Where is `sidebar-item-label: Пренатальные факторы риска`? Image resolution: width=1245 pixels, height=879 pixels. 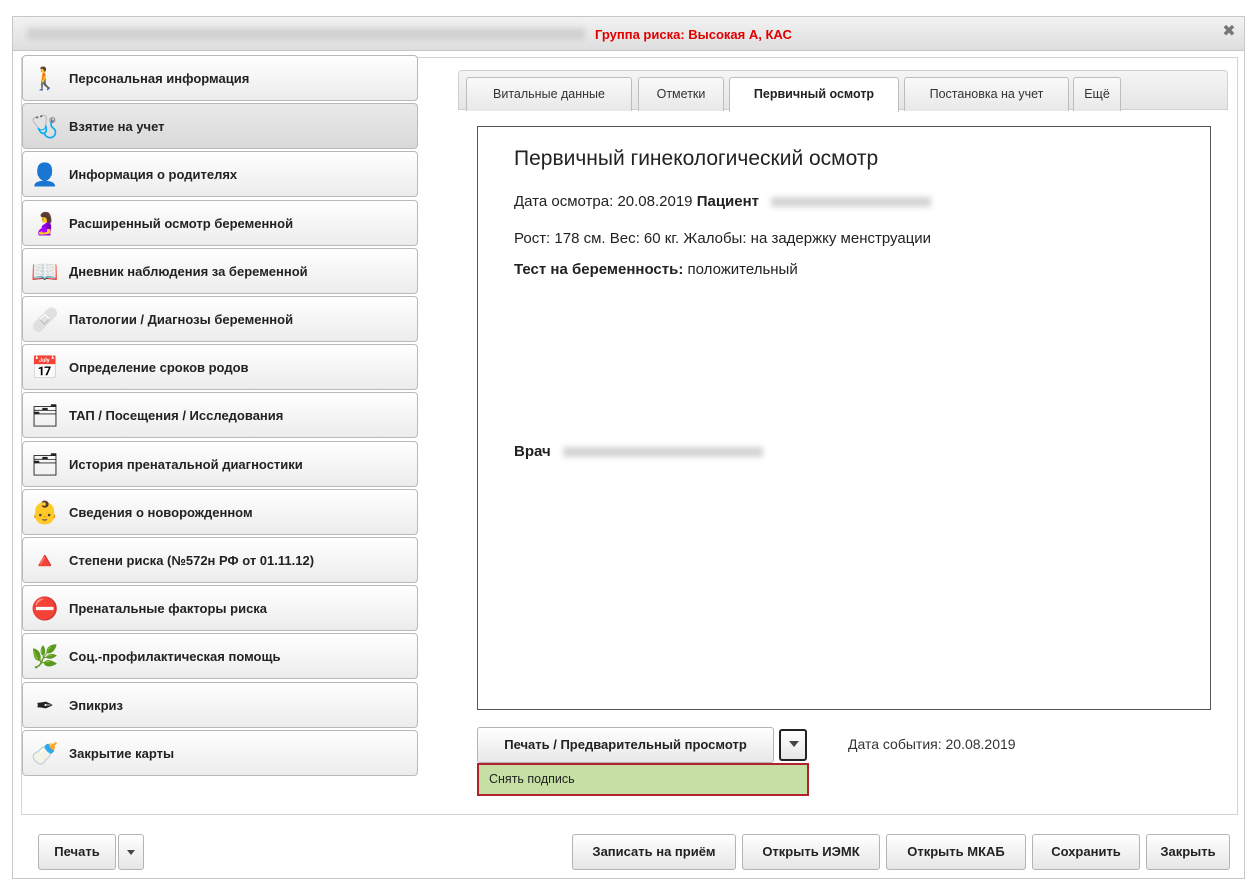
sidebar-item-label: Пренатальные факторы риска is located at coordinates (168, 608).